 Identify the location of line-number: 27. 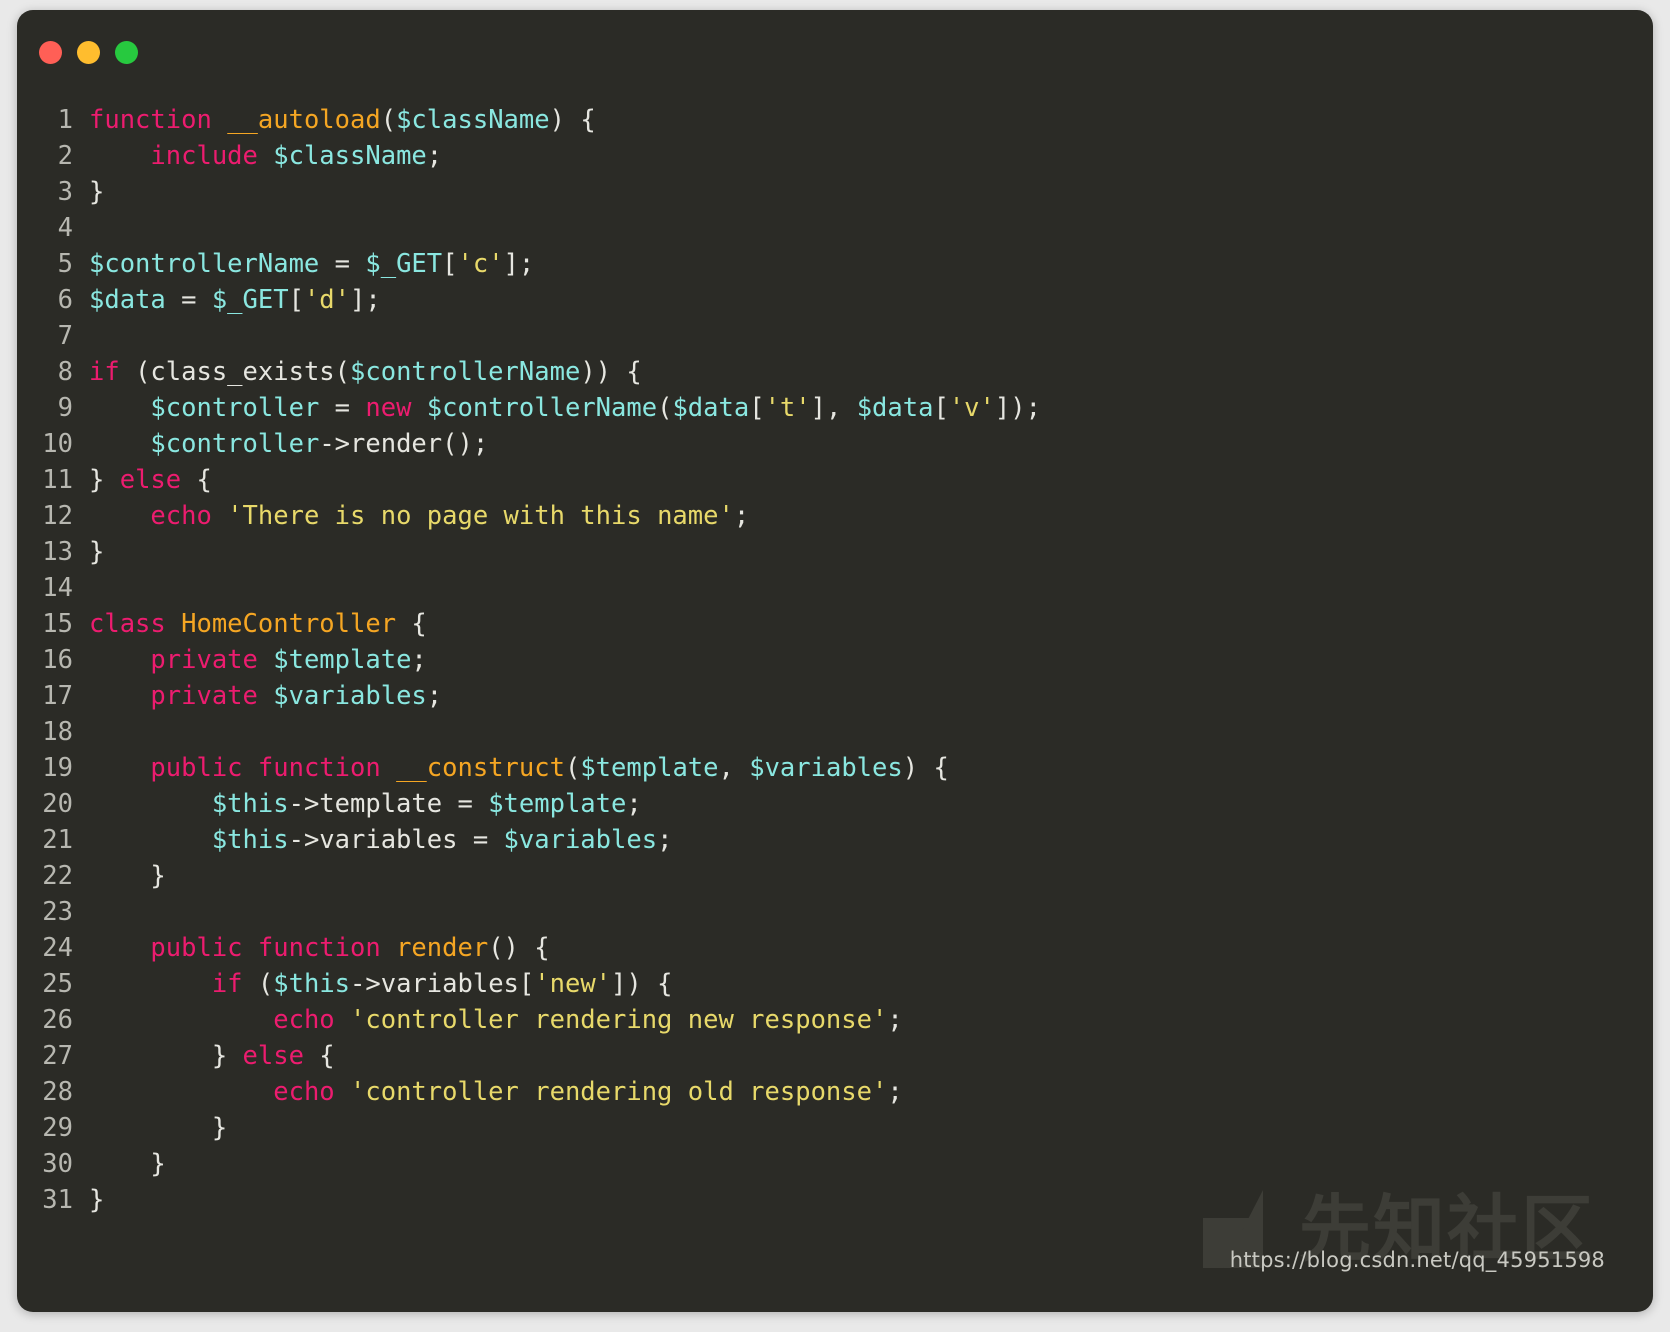
(57, 1056).